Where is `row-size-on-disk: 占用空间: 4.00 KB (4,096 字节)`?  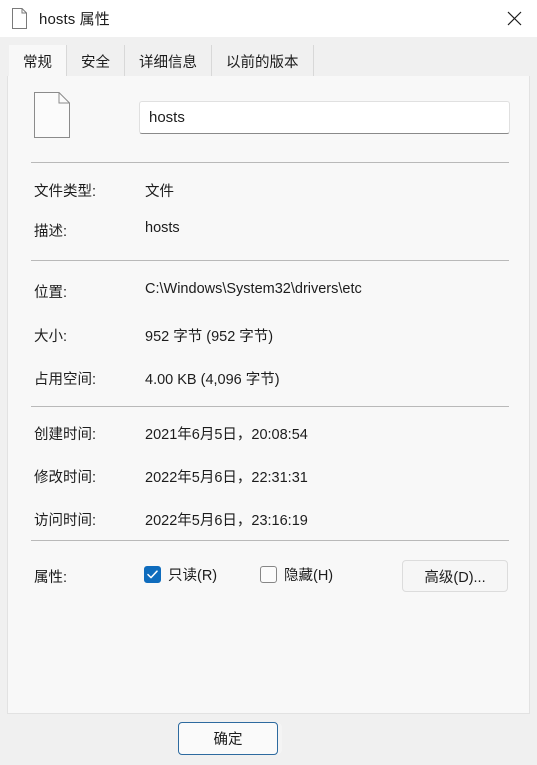
row-size-on-disk: 占用空间: 4.00 KB (4,096 字节) is located at coordinates (268, 379).